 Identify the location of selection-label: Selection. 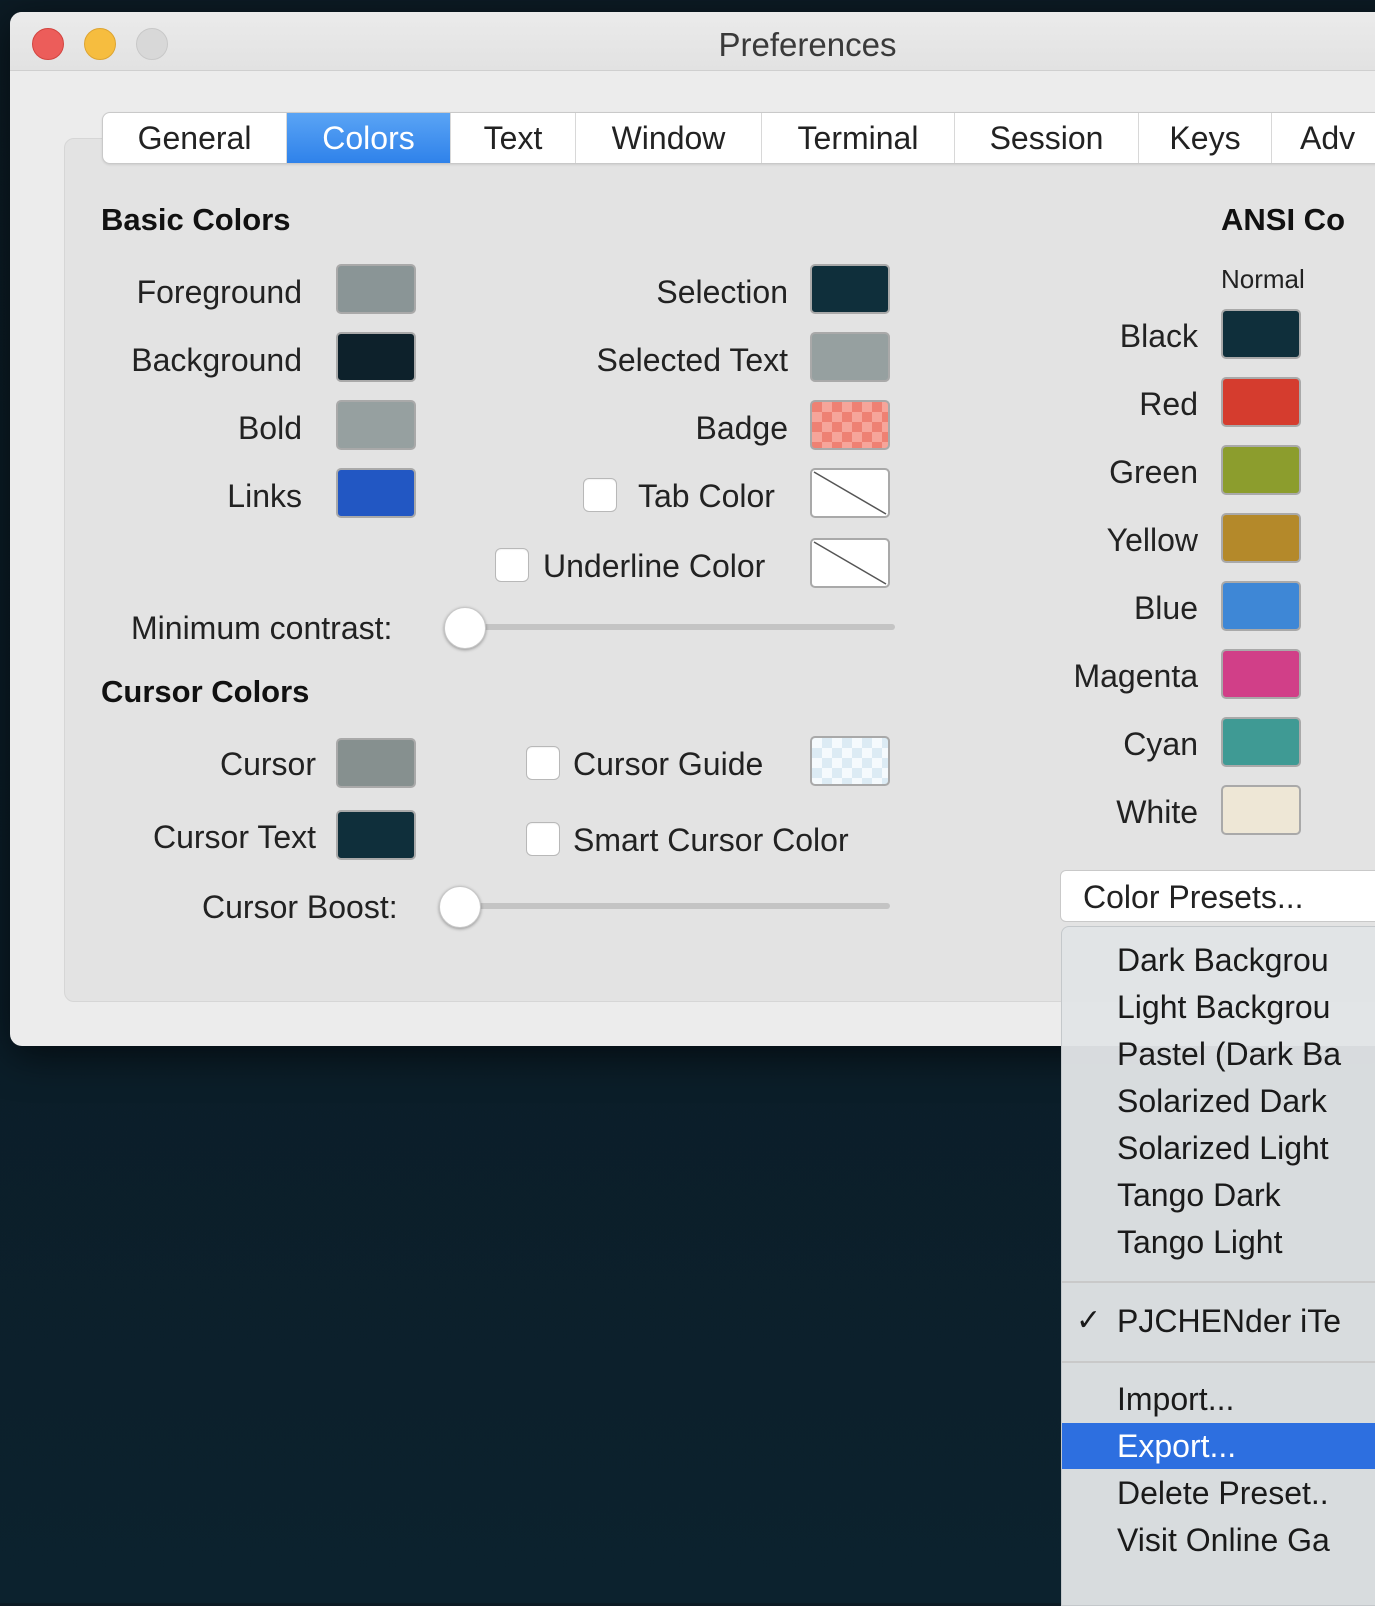
(722, 292).